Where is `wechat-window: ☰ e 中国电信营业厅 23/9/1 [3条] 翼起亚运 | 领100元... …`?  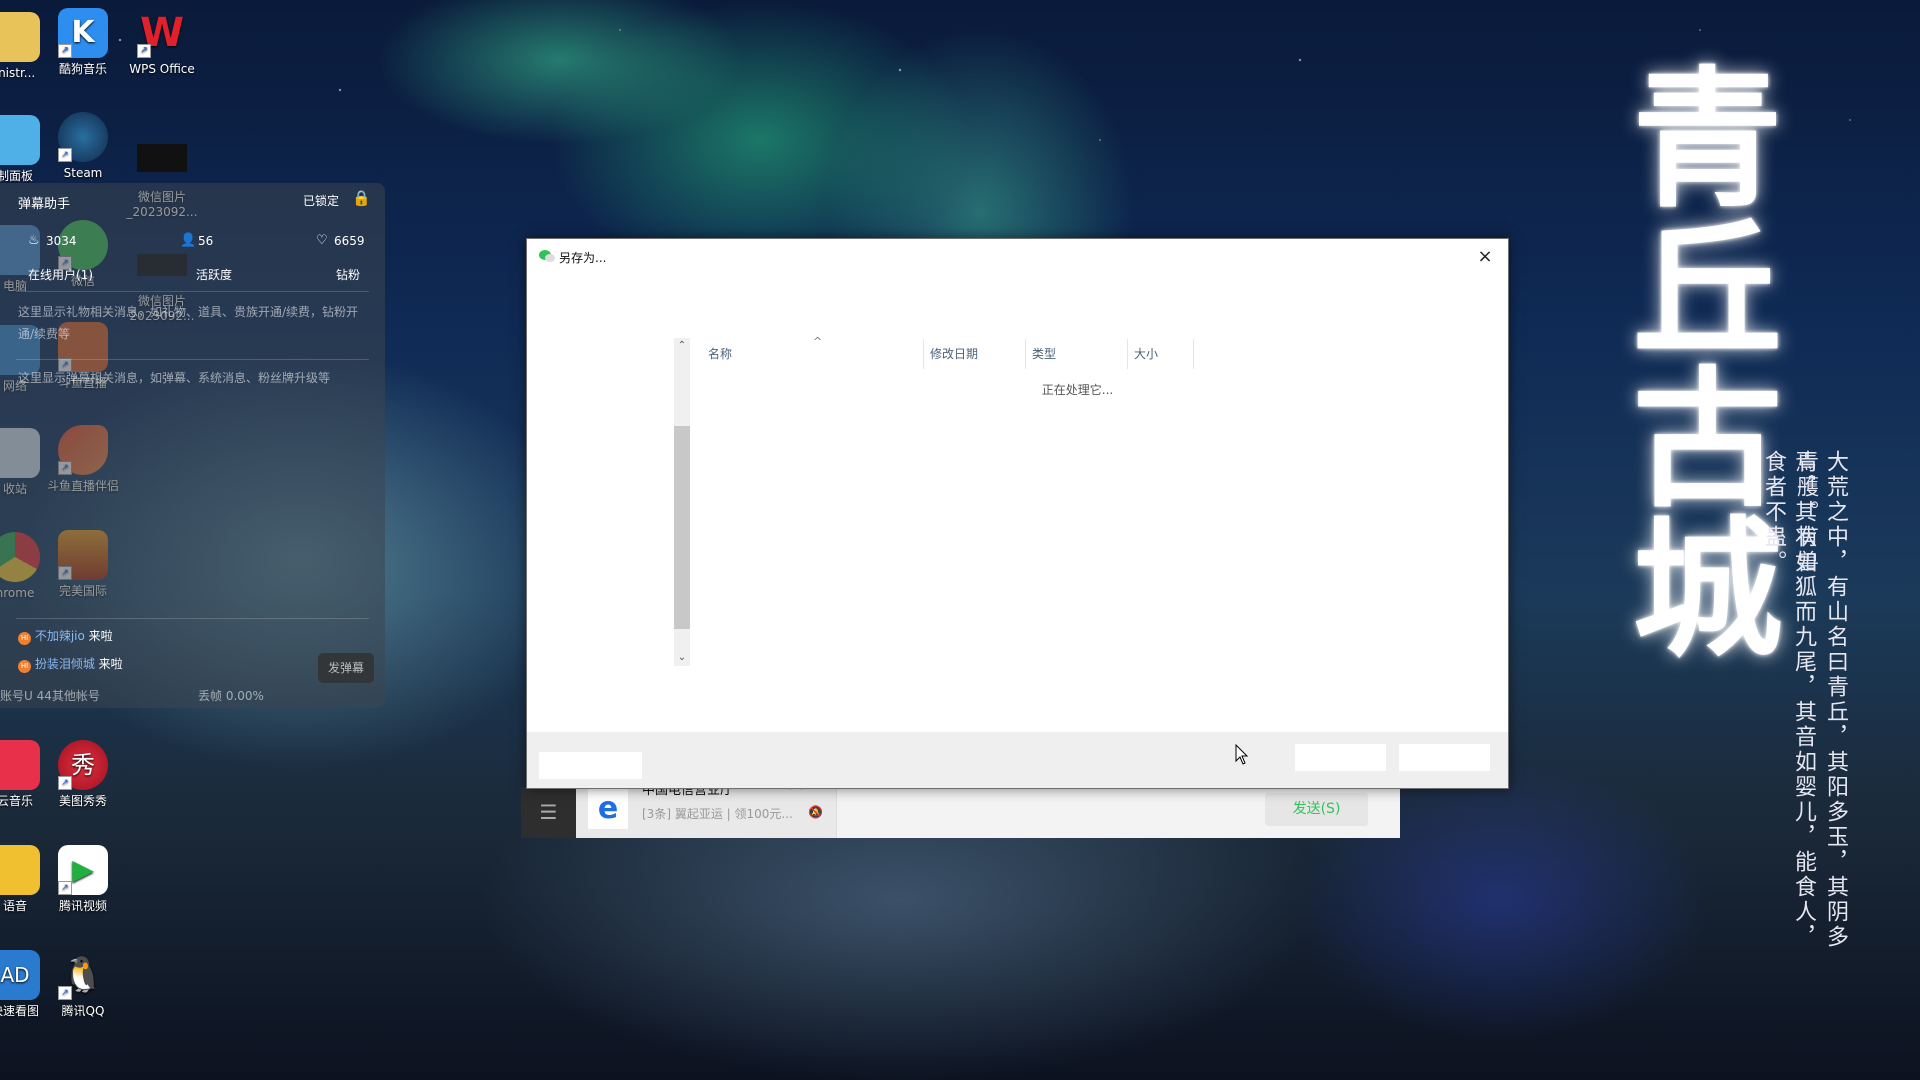
wechat-window: ☰ e 中国电信营业厅 23/9/1 [3条] 翼起亚运 | 领100元... … is located at coordinates (960, 808).